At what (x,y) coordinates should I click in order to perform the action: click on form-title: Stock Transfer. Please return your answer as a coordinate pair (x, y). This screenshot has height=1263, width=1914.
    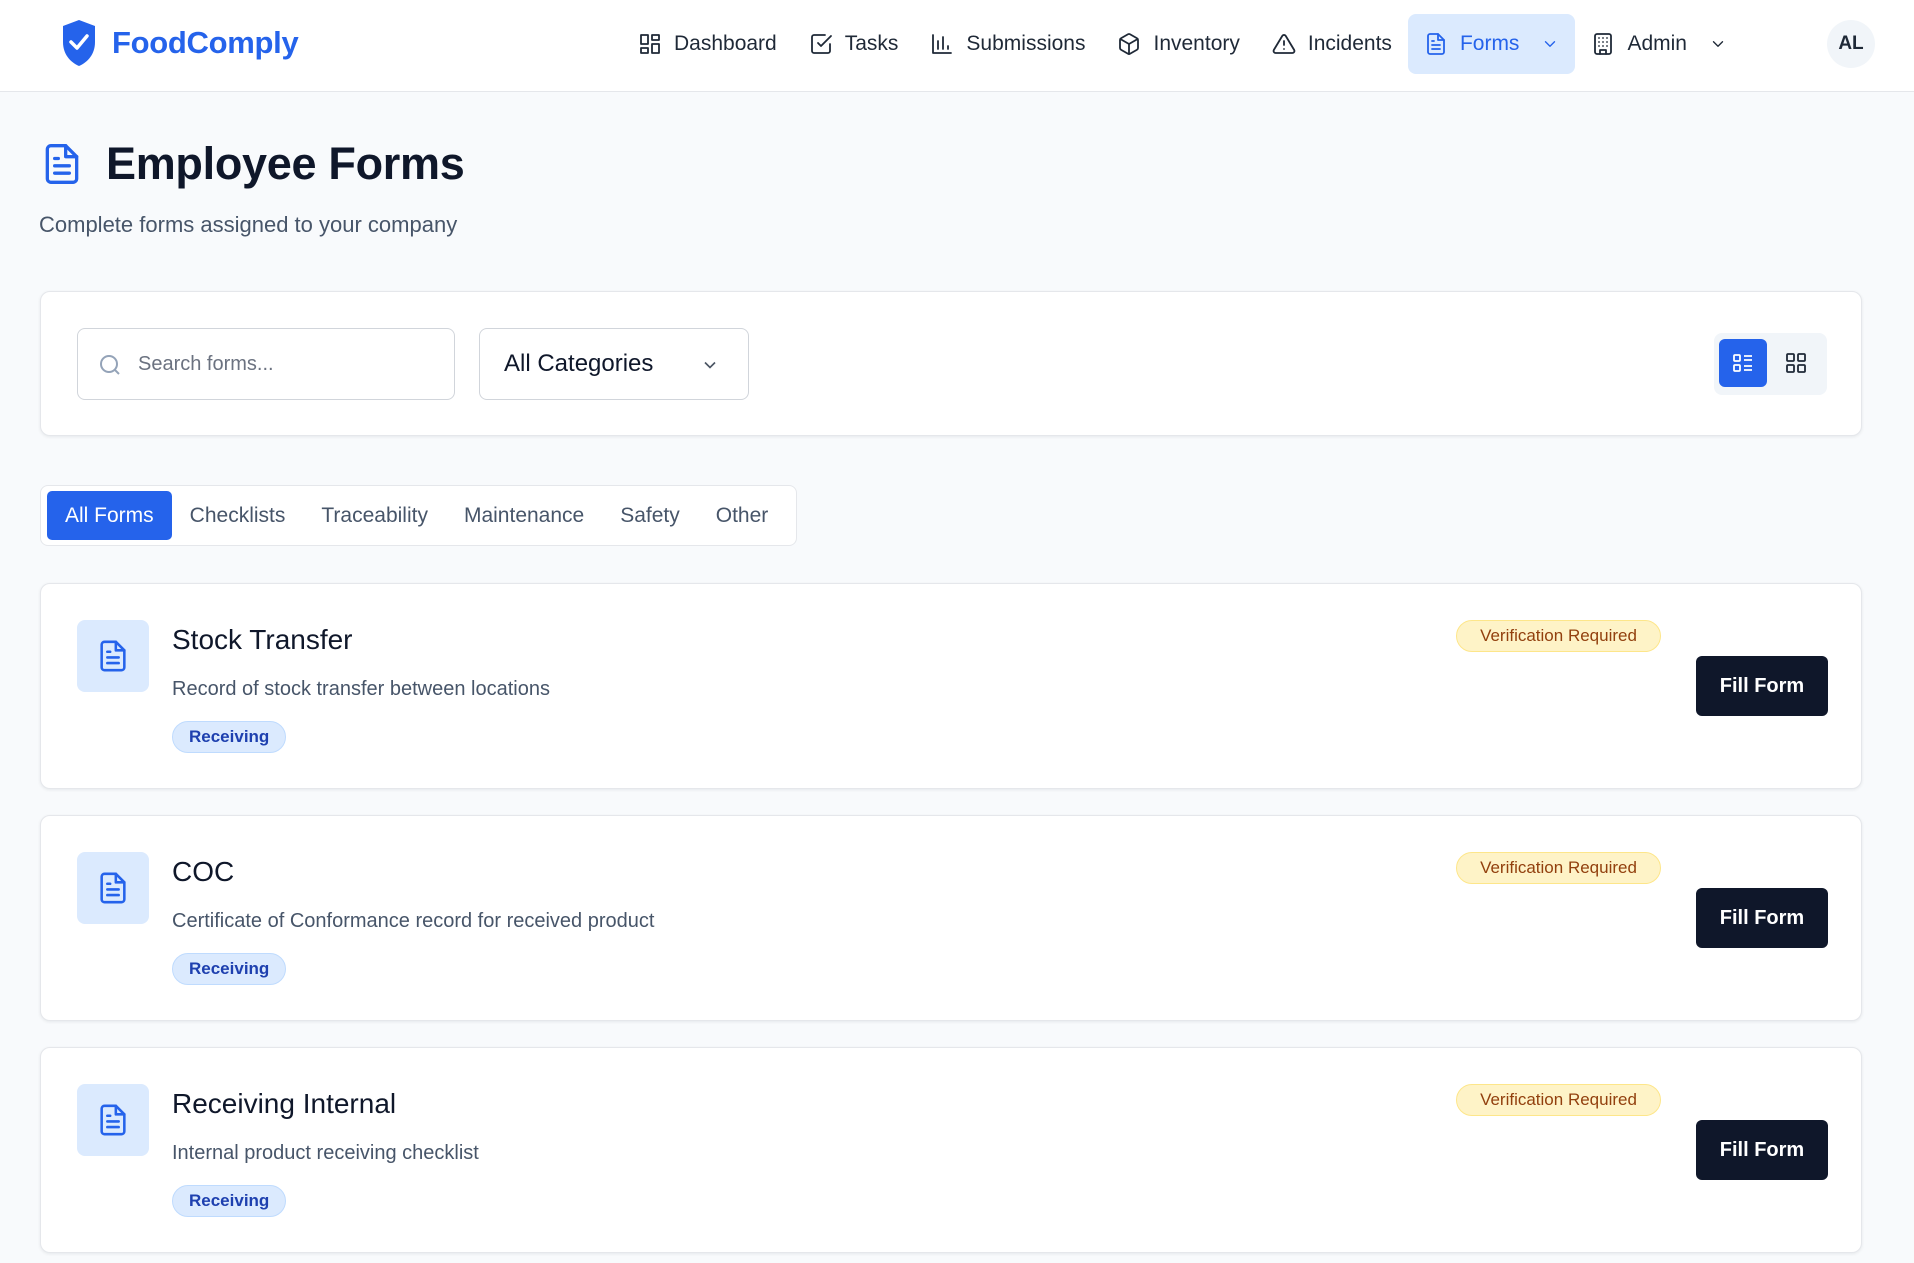
    Looking at the image, I should click on (262, 639).